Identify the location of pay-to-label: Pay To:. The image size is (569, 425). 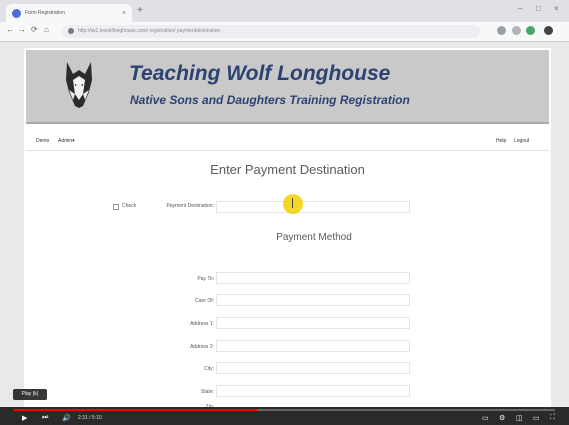
(205, 279).